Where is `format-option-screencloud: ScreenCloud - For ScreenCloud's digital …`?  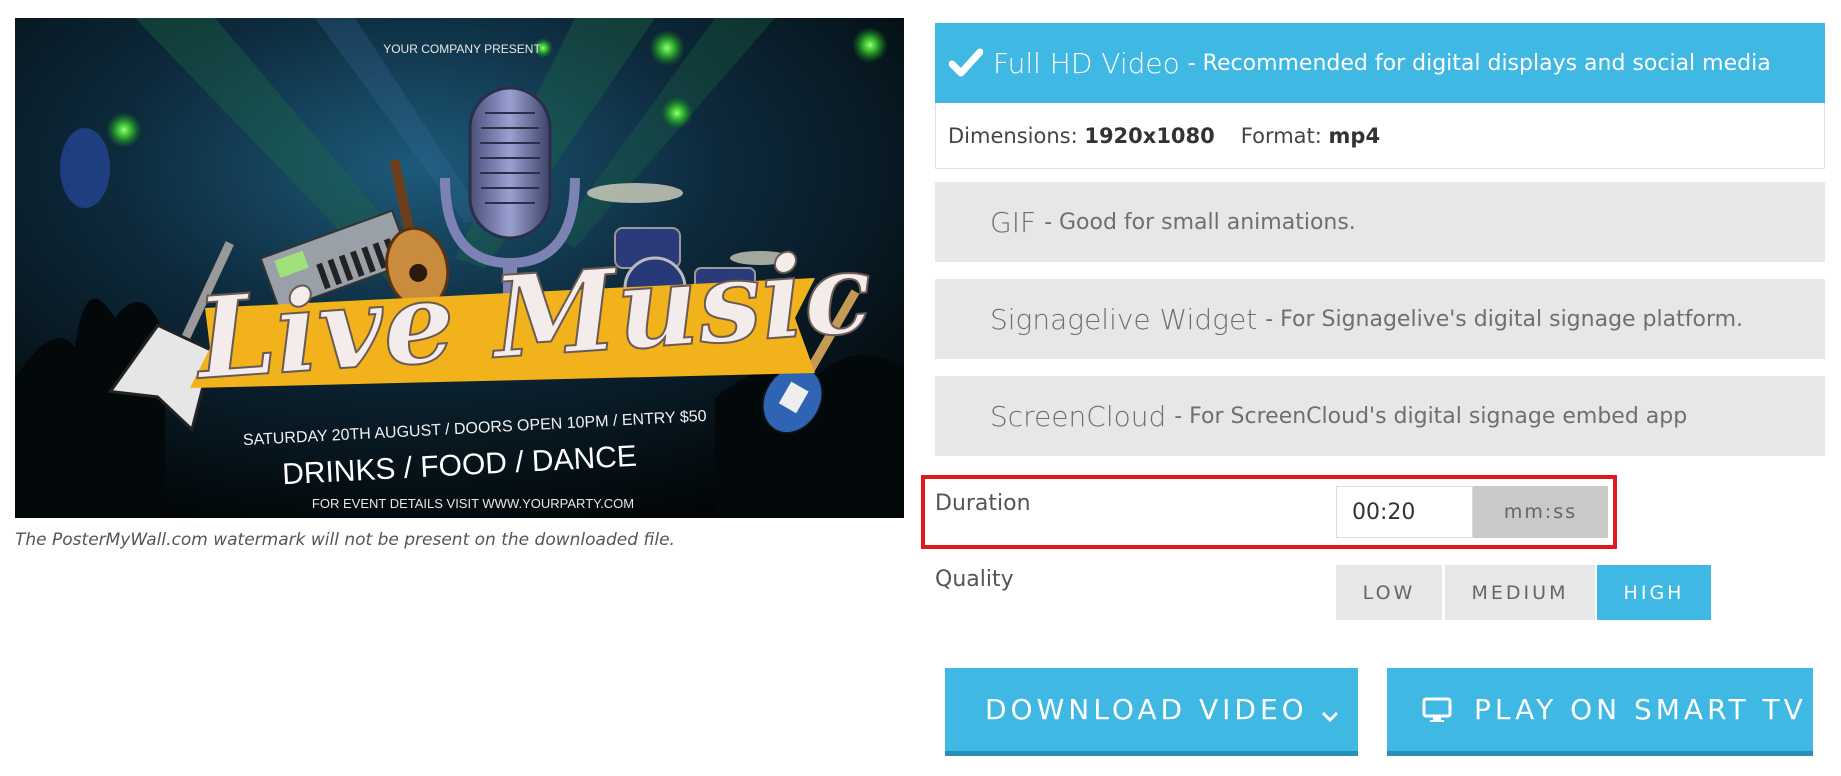 format-option-screencloud: ScreenCloud - For ScreenCloud's digital … is located at coordinates (1380, 416).